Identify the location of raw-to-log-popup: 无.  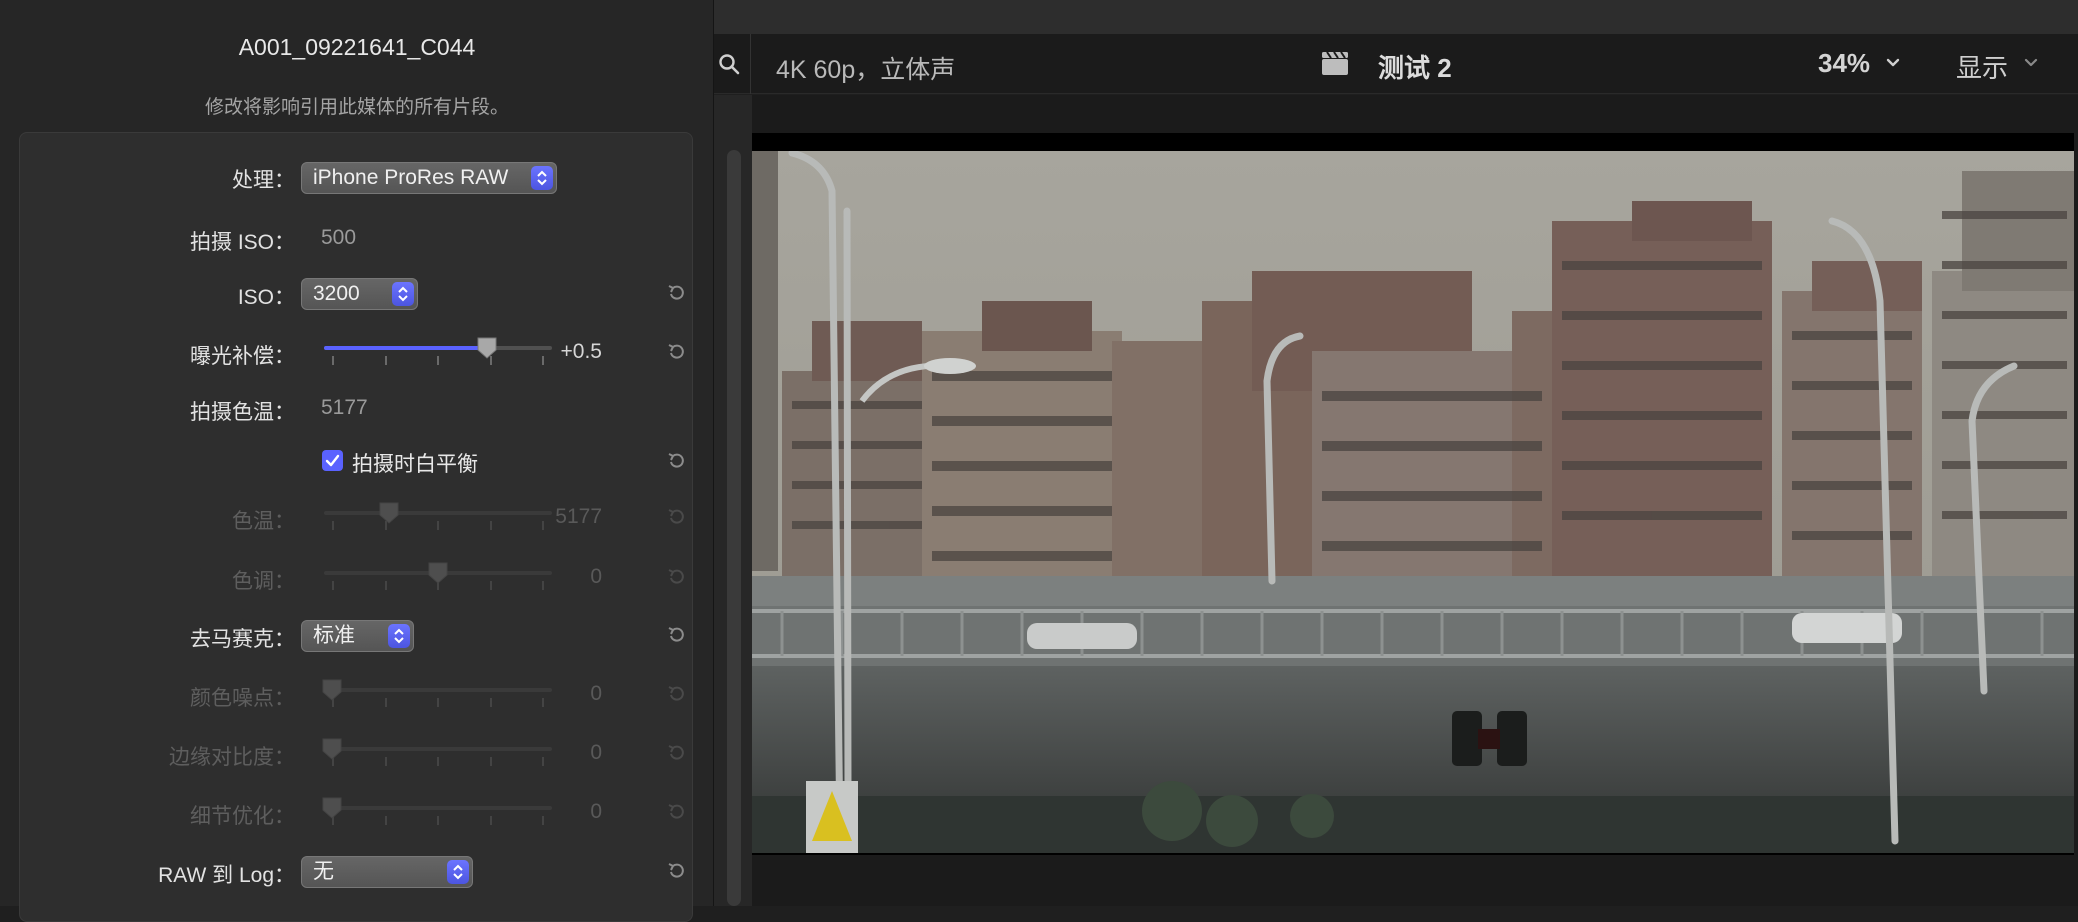
(387, 872).